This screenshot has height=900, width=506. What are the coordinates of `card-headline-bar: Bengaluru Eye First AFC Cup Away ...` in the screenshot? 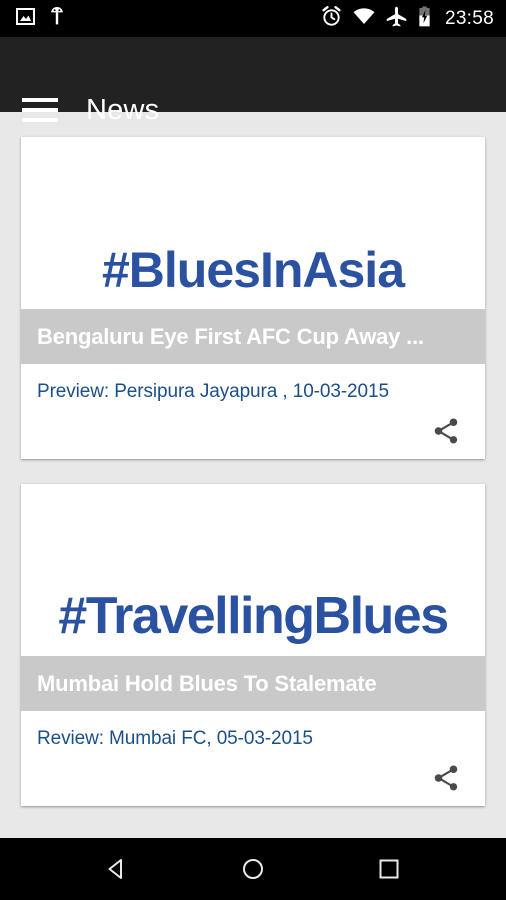 It's located at (253, 336).